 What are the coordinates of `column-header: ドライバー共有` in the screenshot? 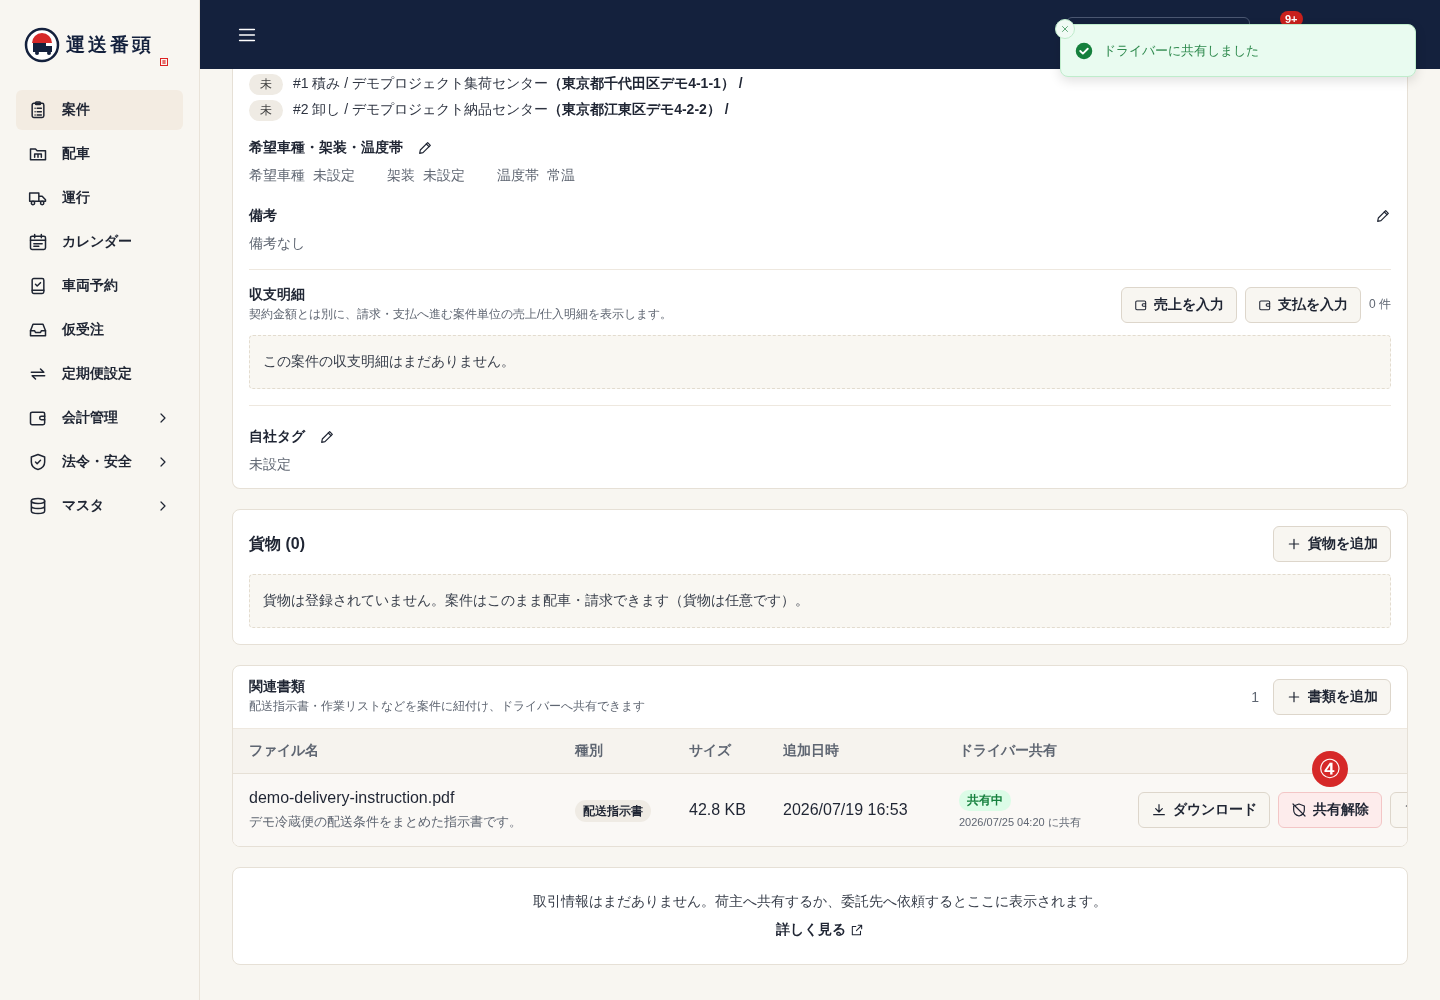 It's located at (1008, 750).